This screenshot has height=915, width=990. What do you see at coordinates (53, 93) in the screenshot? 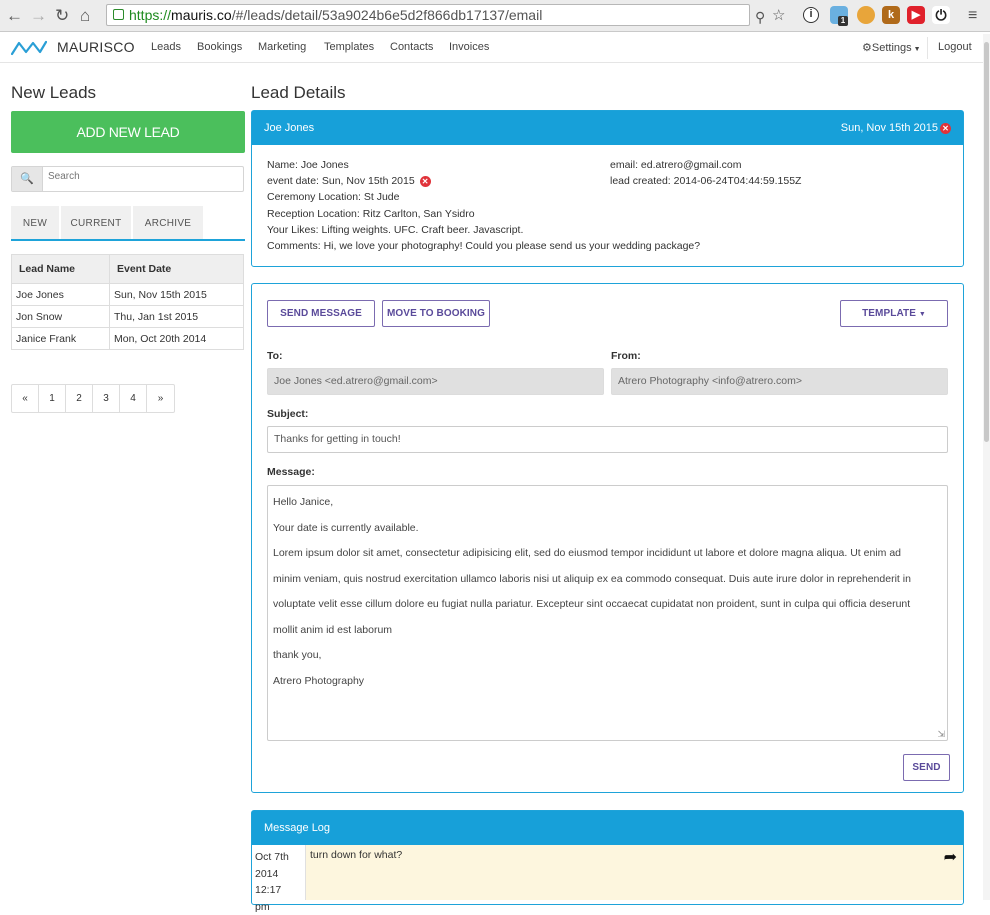
I see `new-leads-title: New Leads` at bounding box center [53, 93].